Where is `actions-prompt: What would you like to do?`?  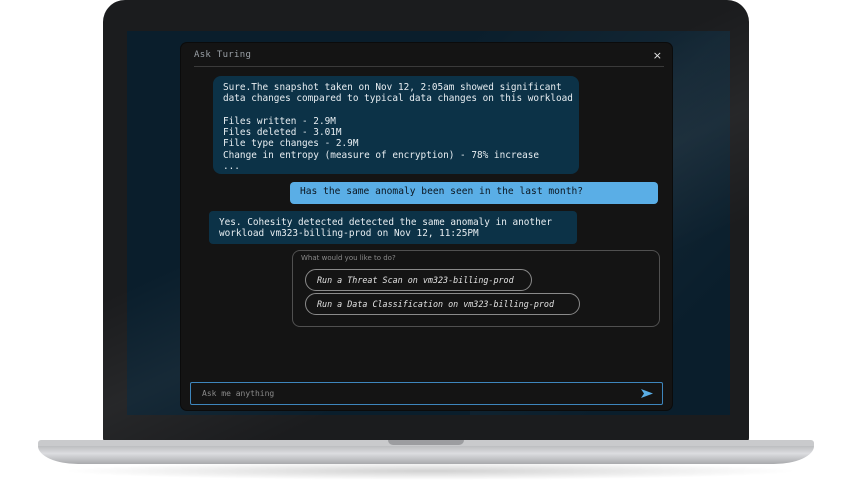 actions-prompt: What would you like to do? is located at coordinates (348, 258).